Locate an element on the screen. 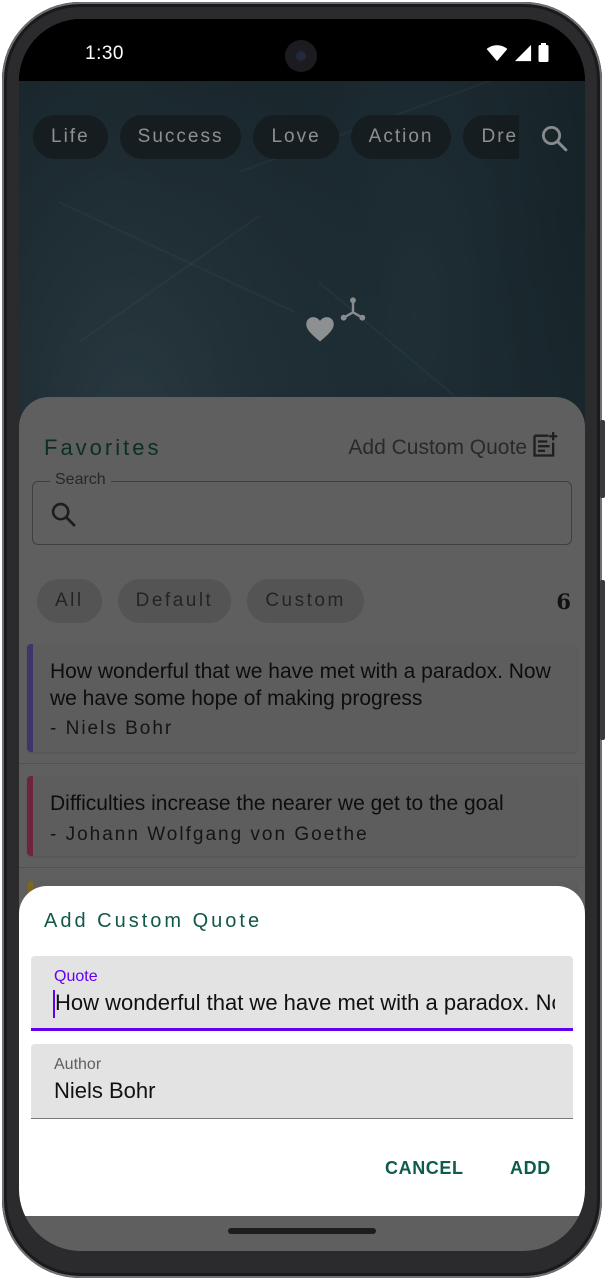 The width and height of the screenshot is (605, 1280). quote-field-underline is located at coordinates (302, 1029).